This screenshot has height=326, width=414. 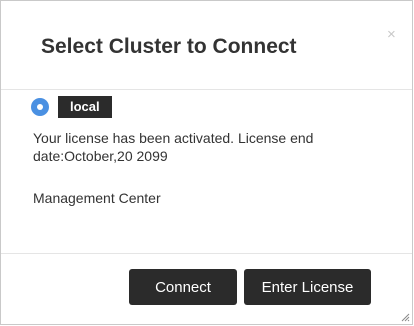 What do you see at coordinates (97, 198) in the screenshot?
I see `product-name: Management Center` at bounding box center [97, 198].